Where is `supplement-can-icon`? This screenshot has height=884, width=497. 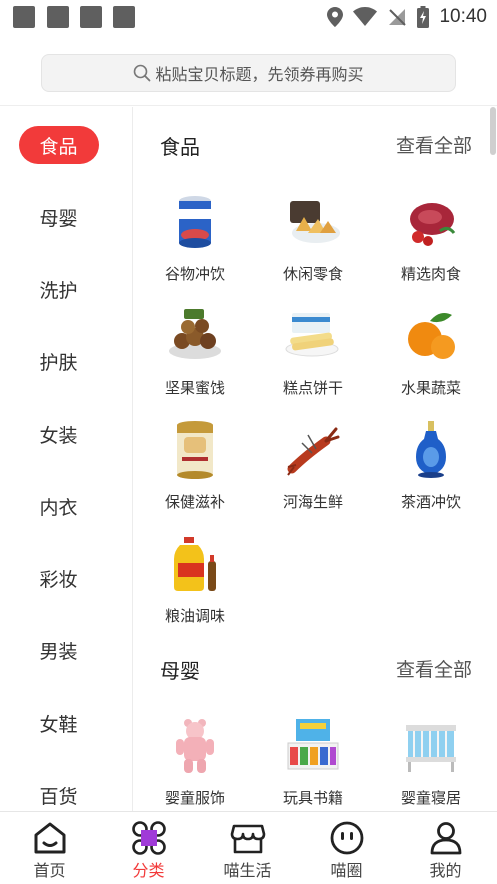 supplement-can-icon is located at coordinates (195, 450).